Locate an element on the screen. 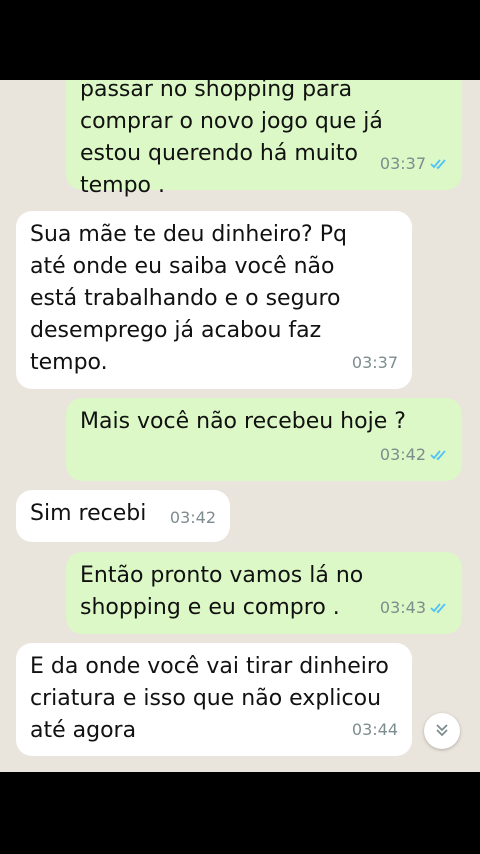 The image size is (480, 854). scroll-to-bottom-button is located at coordinates (442, 731).